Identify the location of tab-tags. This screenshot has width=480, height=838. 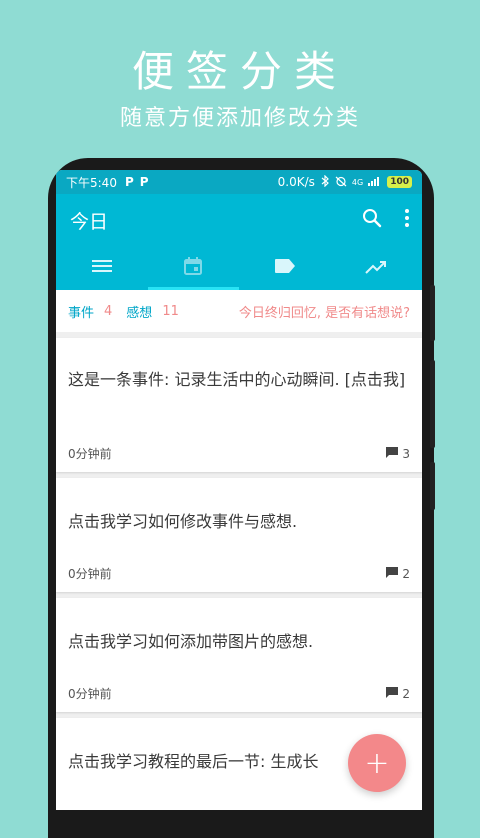
(285, 268).